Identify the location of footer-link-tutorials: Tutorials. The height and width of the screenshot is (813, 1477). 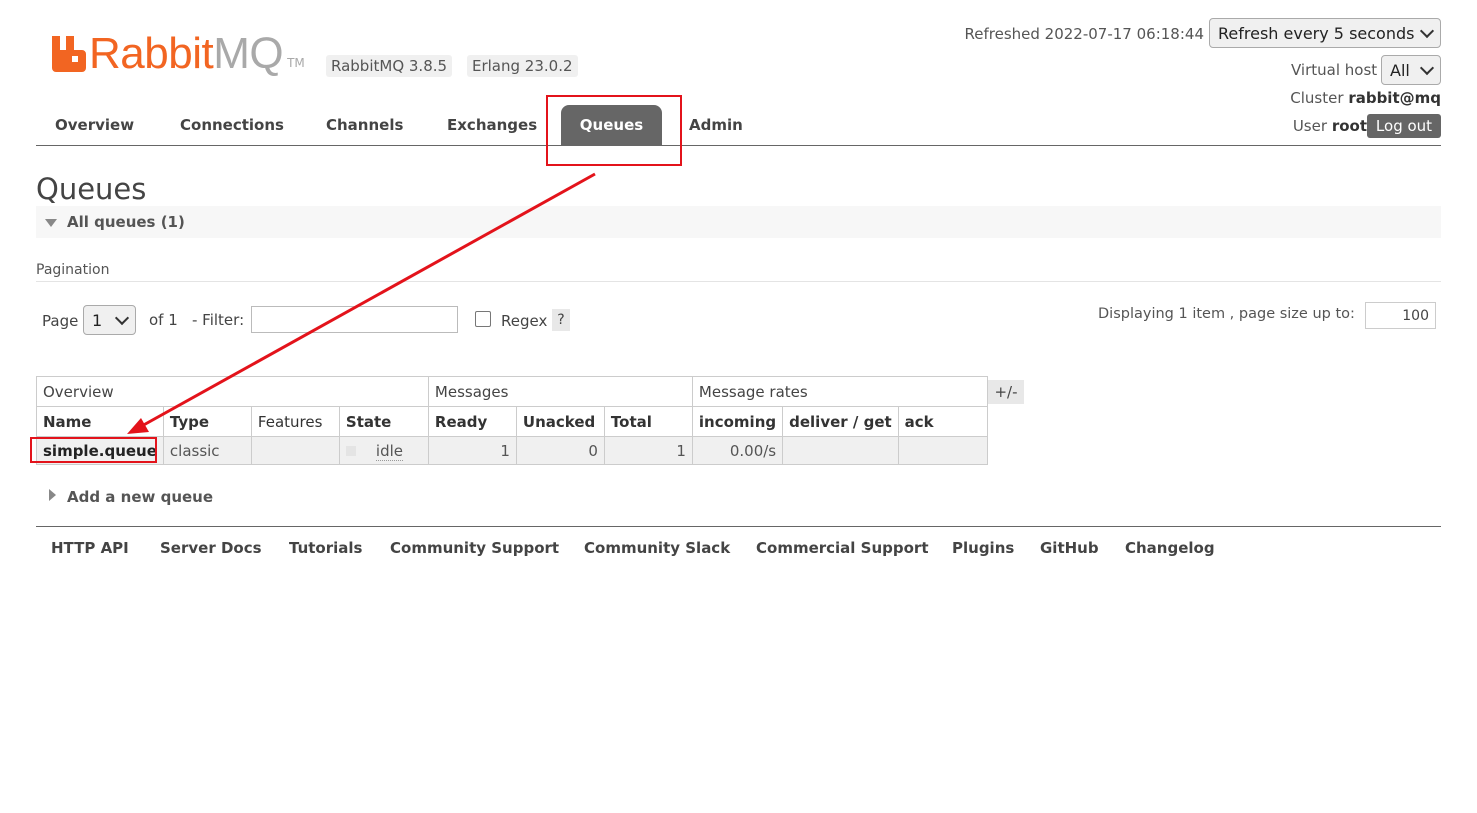
(325, 548).